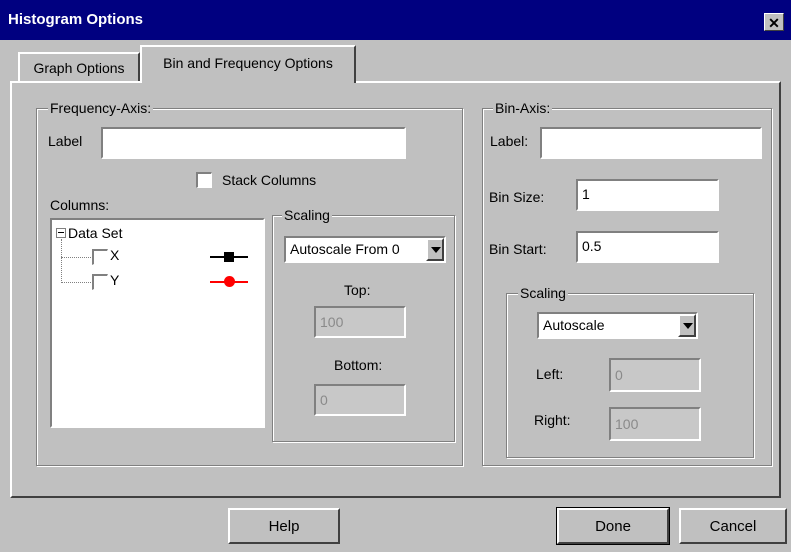 The image size is (791, 552). I want to click on bin-label-input, so click(651, 143).